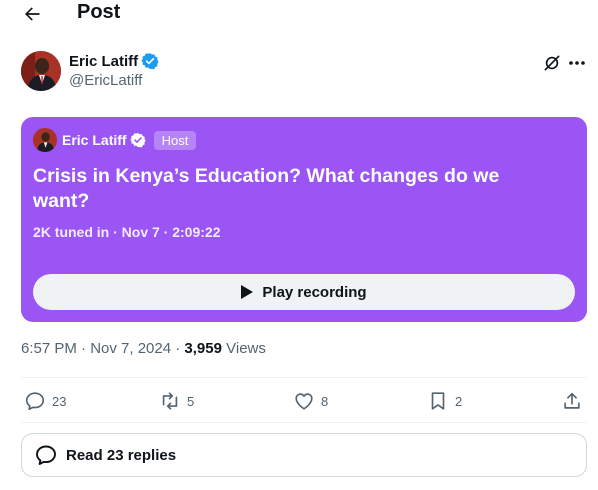 This screenshot has width=598, height=490. I want to click on share-icon, so click(572, 400).